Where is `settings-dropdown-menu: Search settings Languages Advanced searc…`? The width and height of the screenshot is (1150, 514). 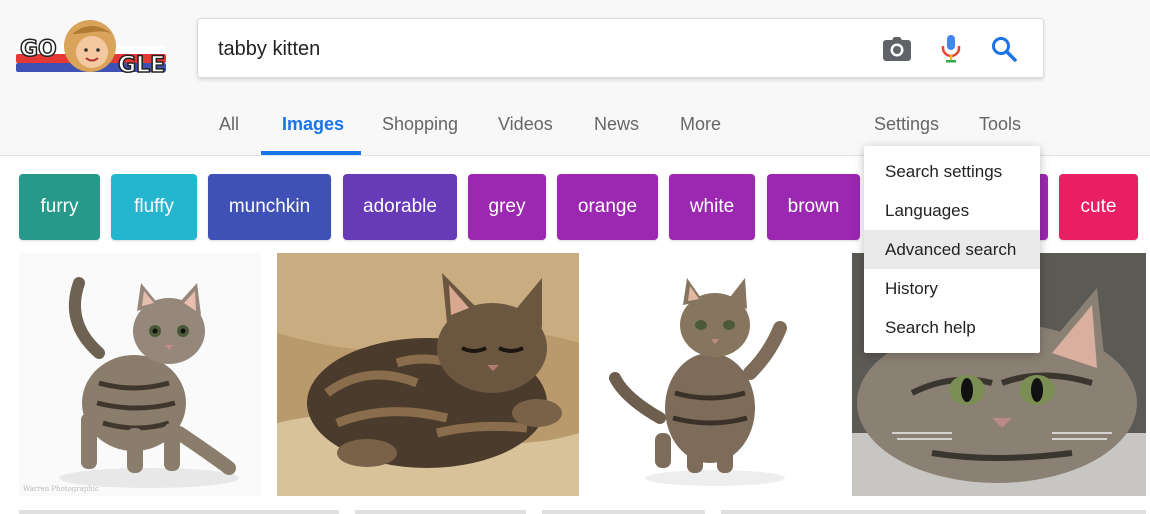 settings-dropdown-menu: Search settings Languages Advanced searc… is located at coordinates (952, 249).